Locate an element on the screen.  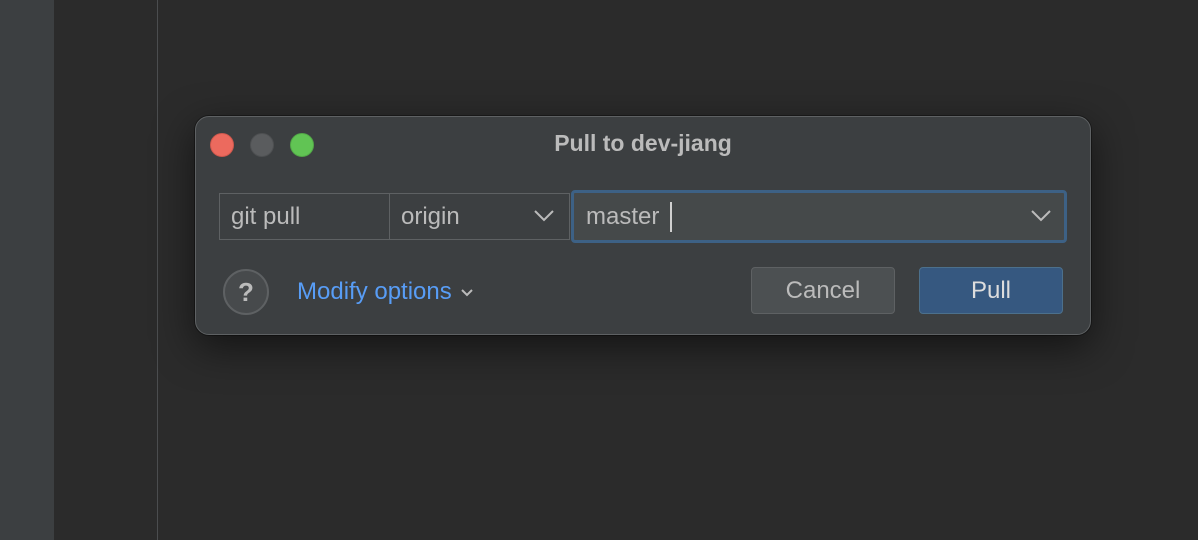
question-mark-icon: ? is located at coordinates (246, 292).